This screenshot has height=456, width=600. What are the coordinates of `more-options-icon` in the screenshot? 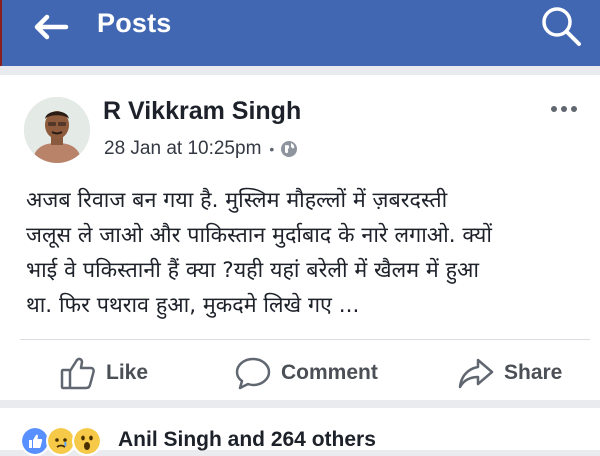 It's located at (564, 109).